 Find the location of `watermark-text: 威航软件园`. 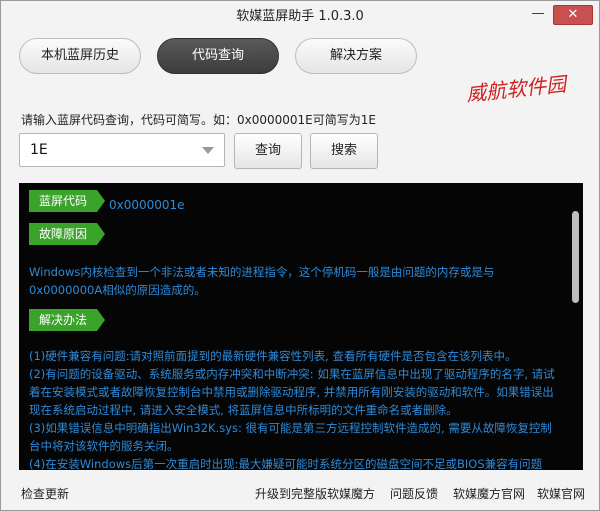

watermark-text: 威航软件园 is located at coordinates (516, 89).